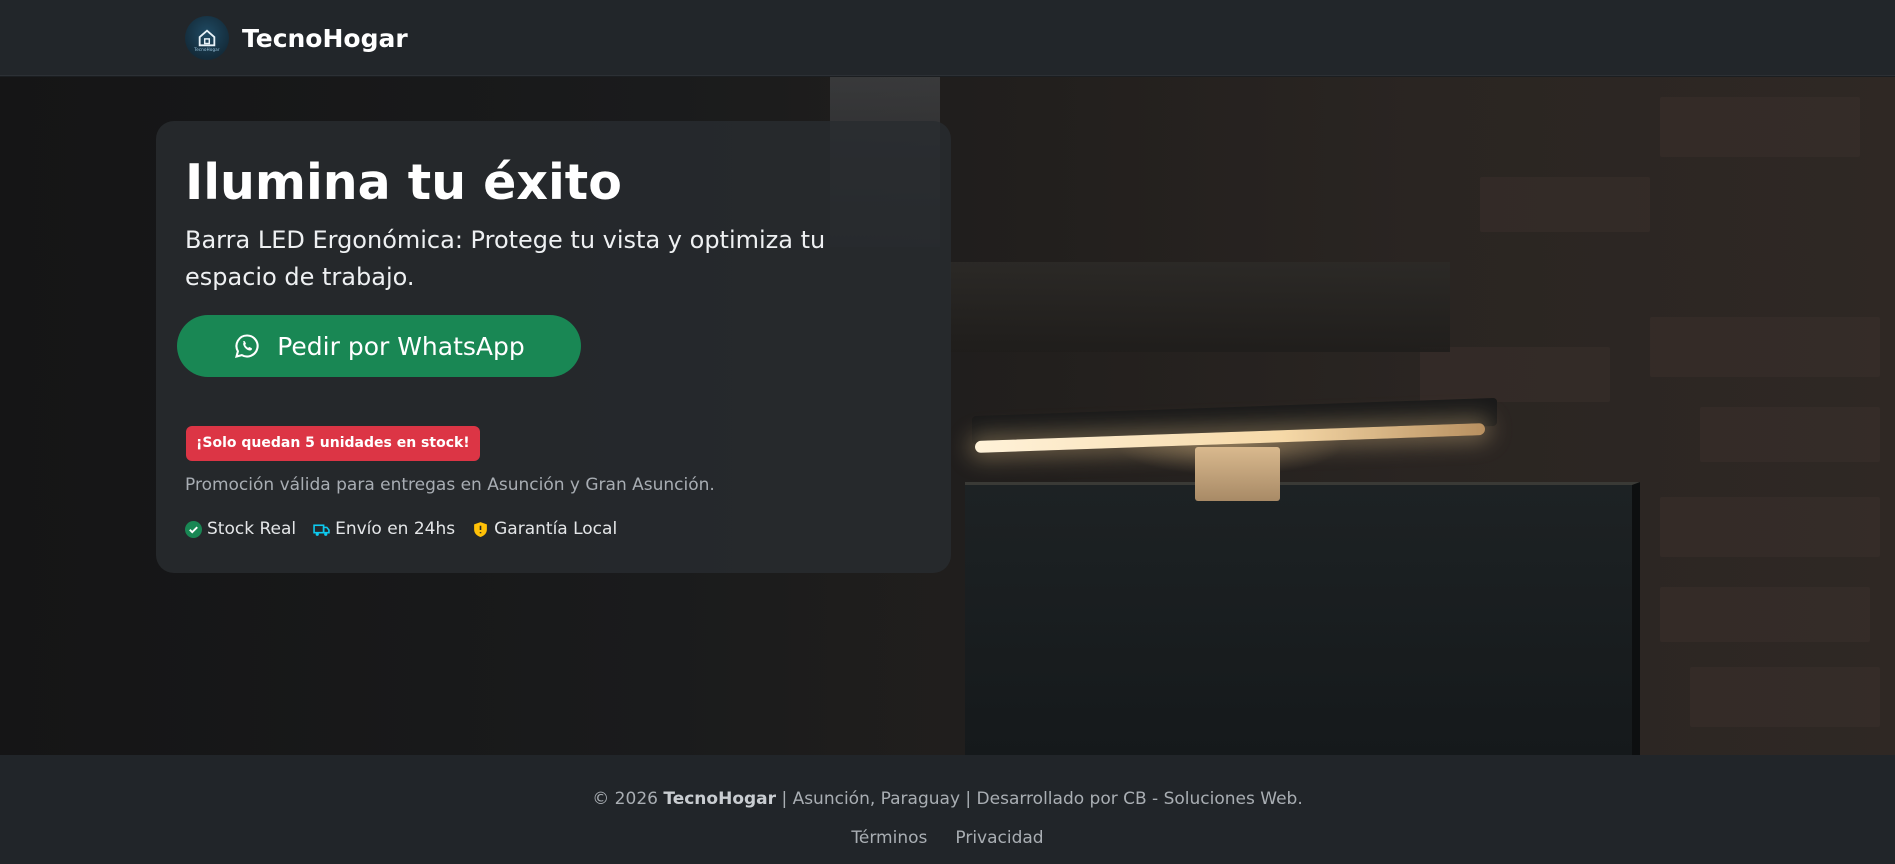 The width and height of the screenshot is (1895, 864). I want to click on whatsapp-icon, so click(247, 346).